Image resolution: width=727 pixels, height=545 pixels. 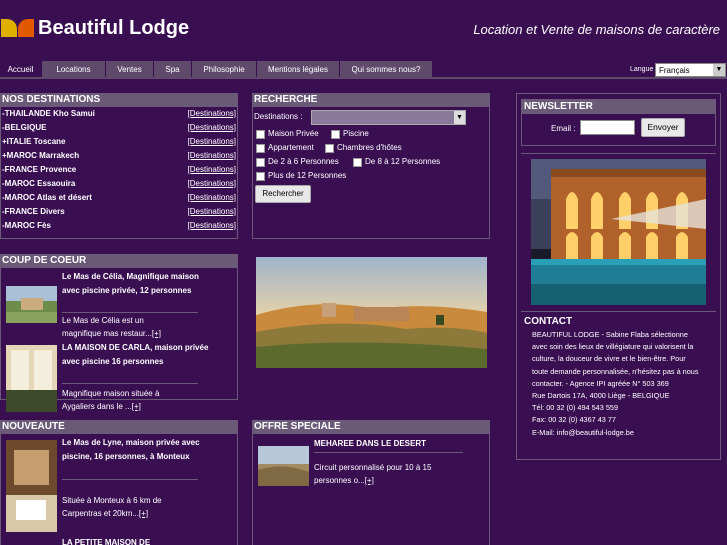 I want to click on logo, so click(x=18, y=28).